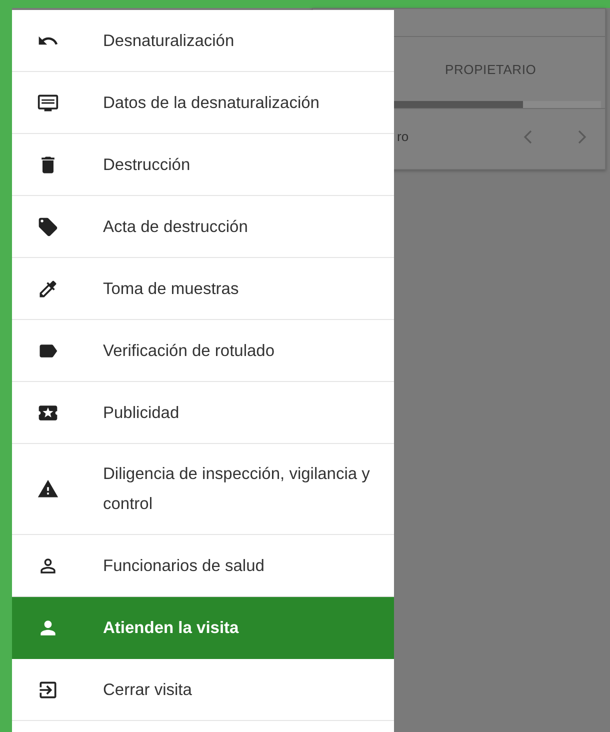 This screenshot has height=732, width=610. Describe the element at coordinates (203, 690) in the screenshot. I see `menu-item: Cerrar visita` at that location.